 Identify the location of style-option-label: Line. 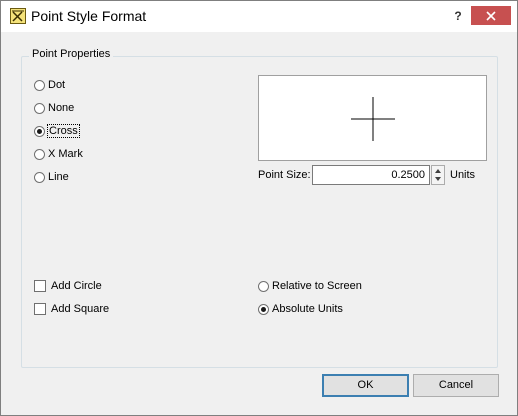
(58, 177).